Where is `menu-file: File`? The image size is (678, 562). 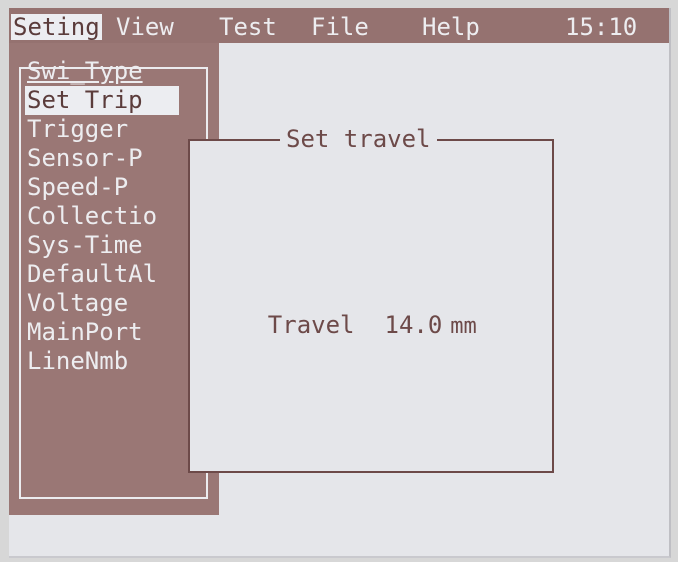
menu-file: File is located at coordinates (340, 27).